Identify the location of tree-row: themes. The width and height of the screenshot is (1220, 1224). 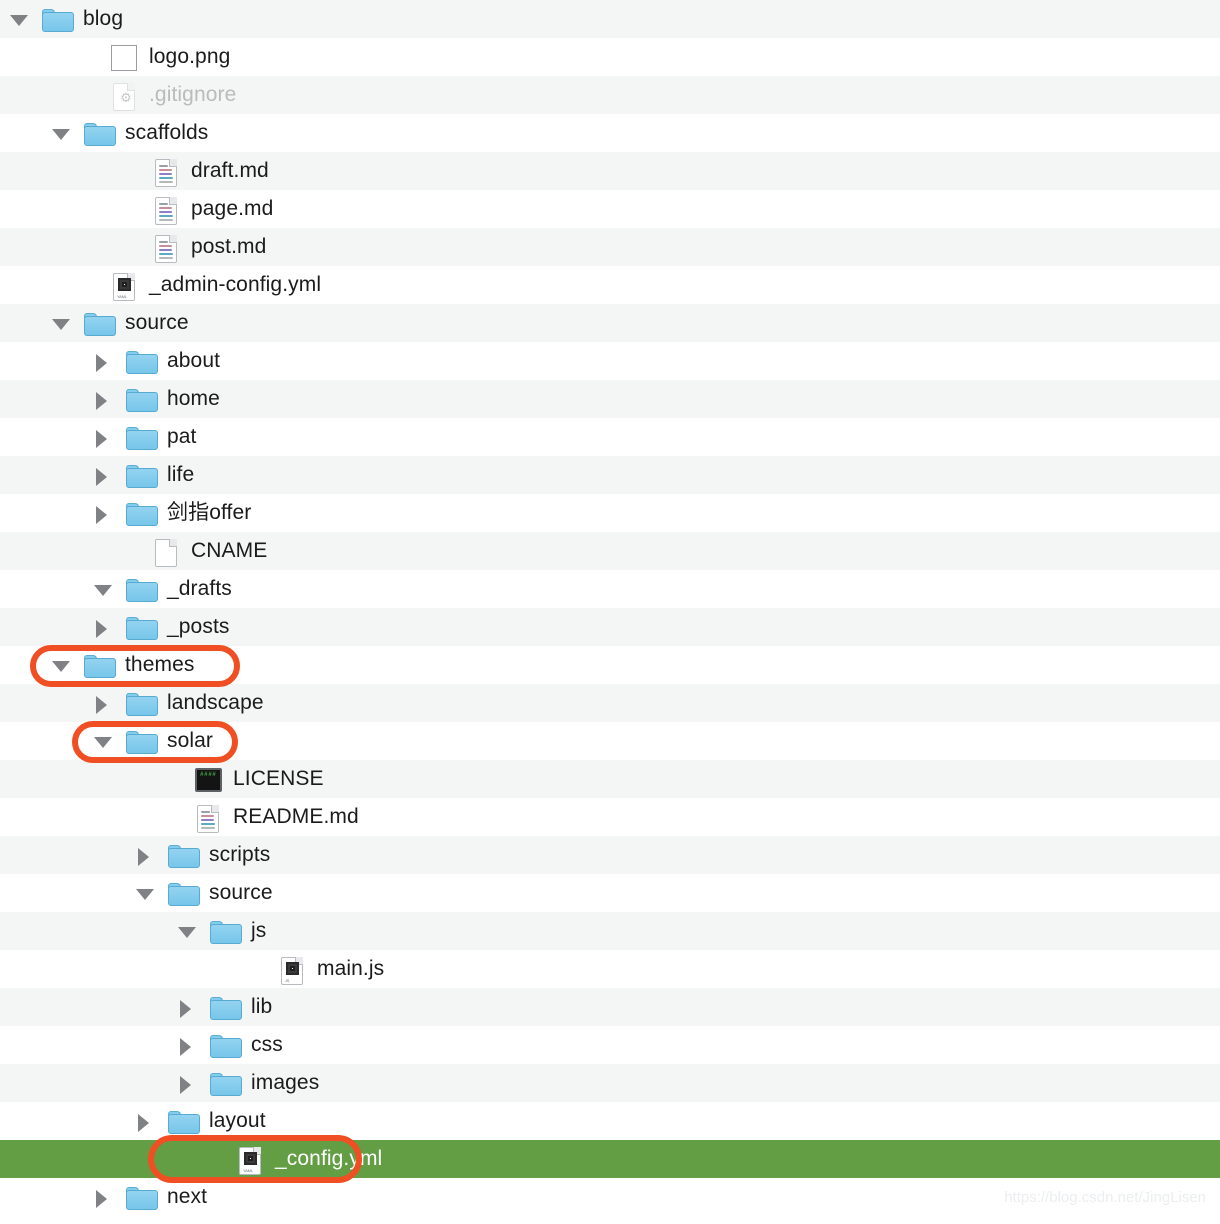
(610, 665).